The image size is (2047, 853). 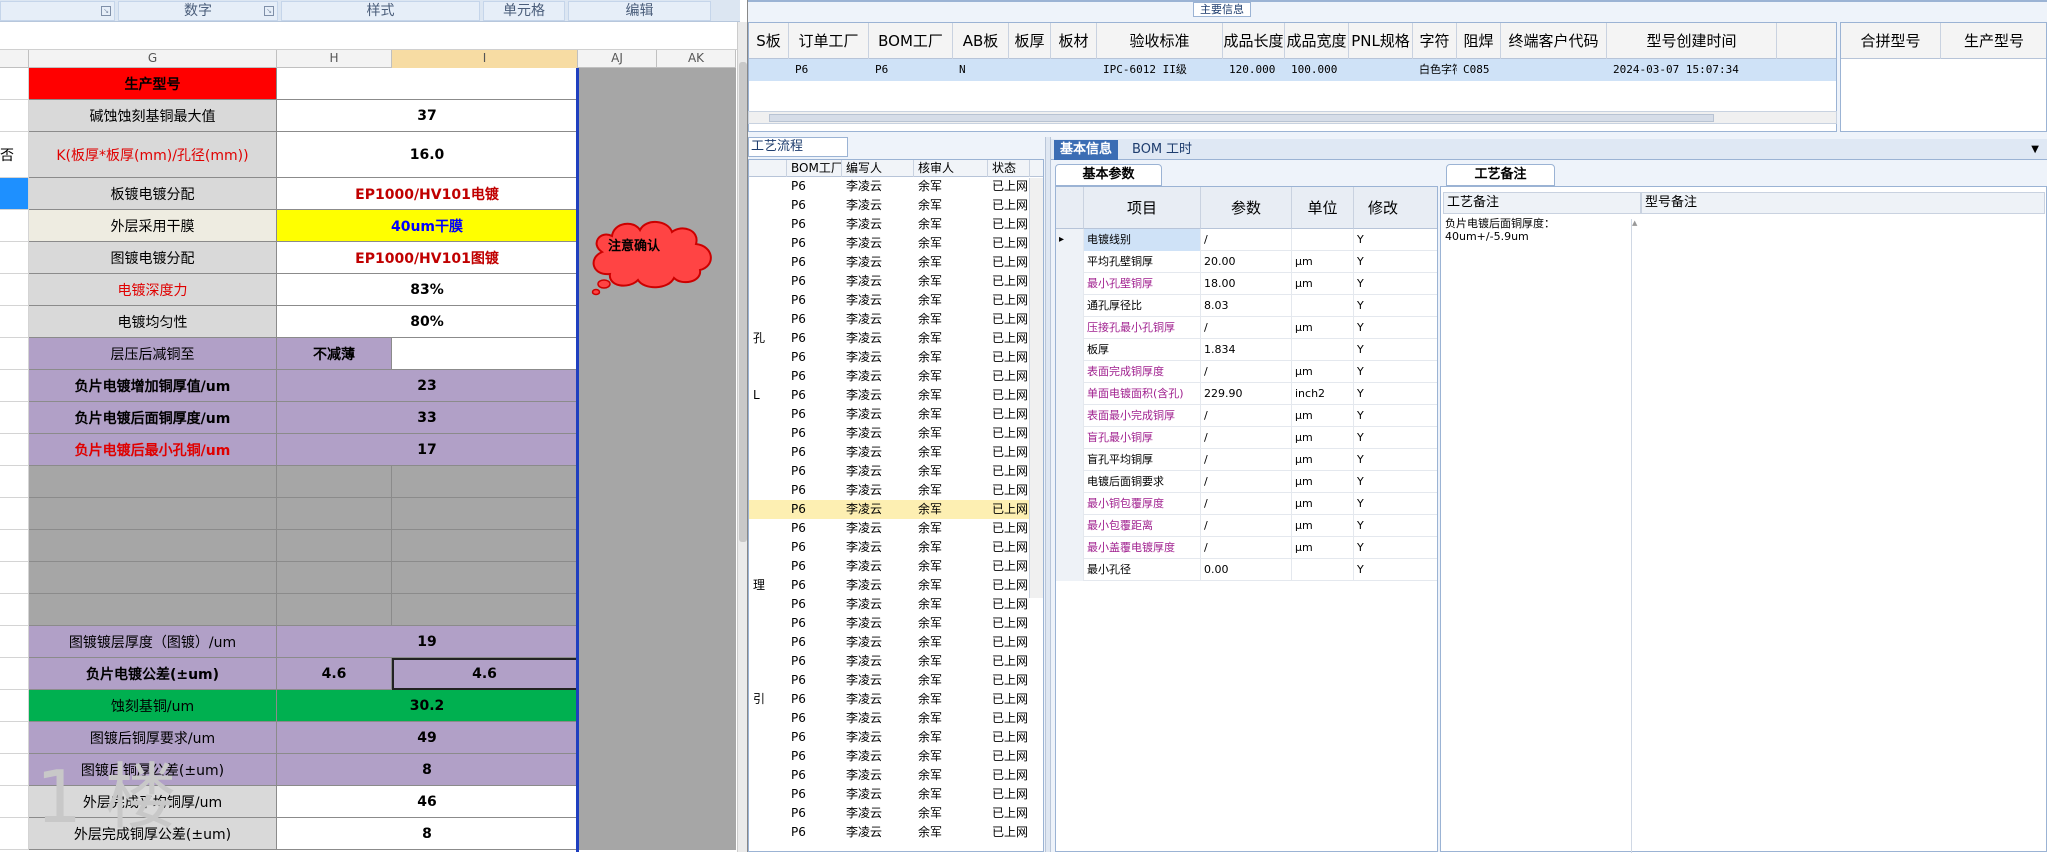 I want to click on param-row: 最小包覆距离 / μm Y, so click(x=1246, y=526).